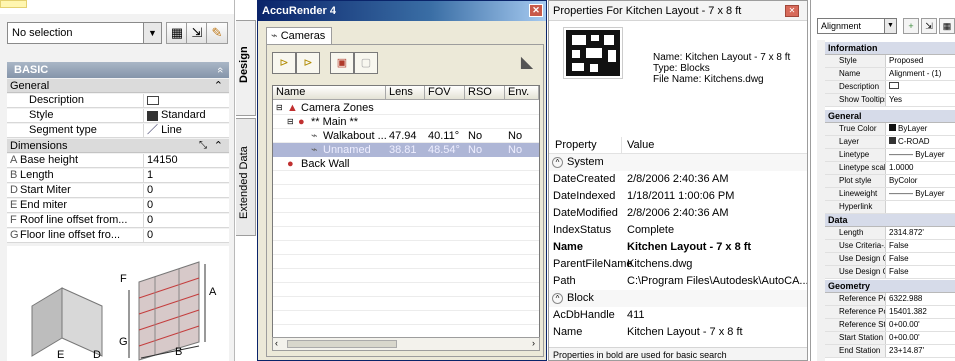  Describe the element at coordinates (902, 181) in the screenshot. I see `prop-value: ByColor` at that location.